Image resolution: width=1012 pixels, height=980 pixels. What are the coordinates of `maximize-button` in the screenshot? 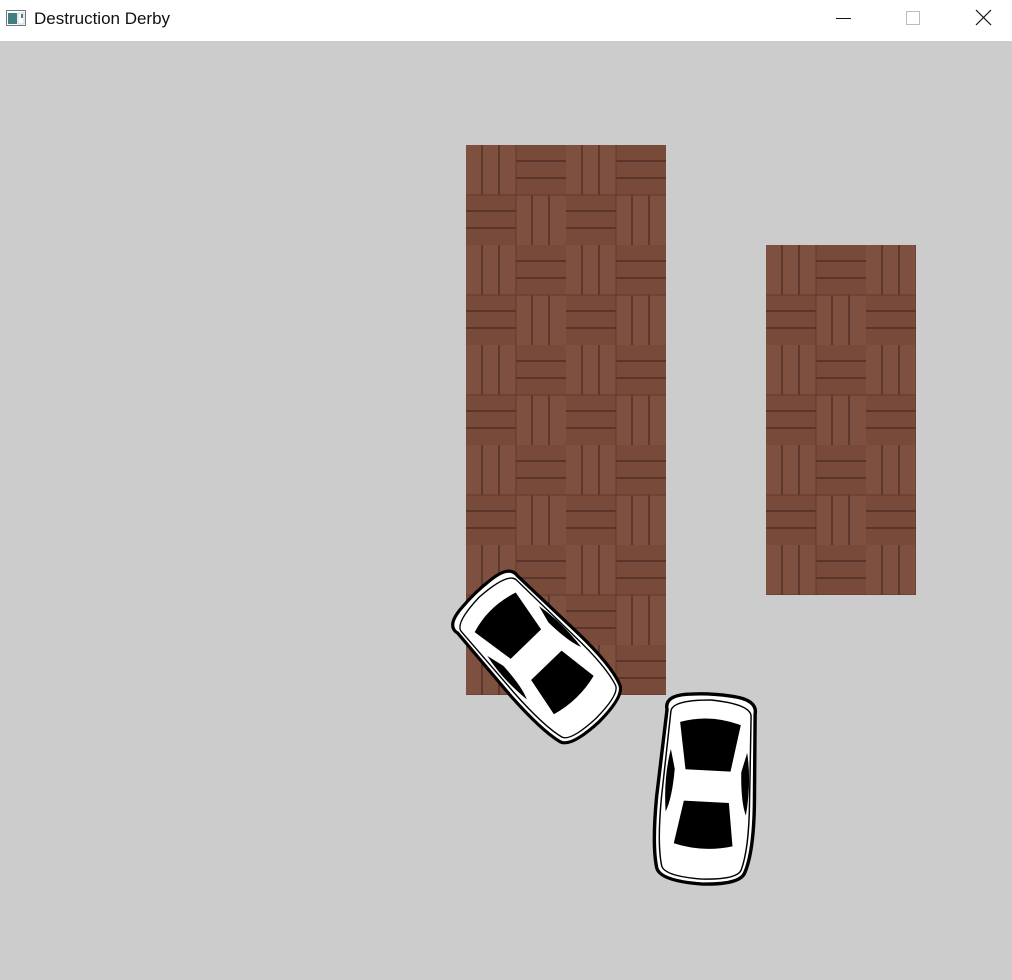 It's located at (912, 18).